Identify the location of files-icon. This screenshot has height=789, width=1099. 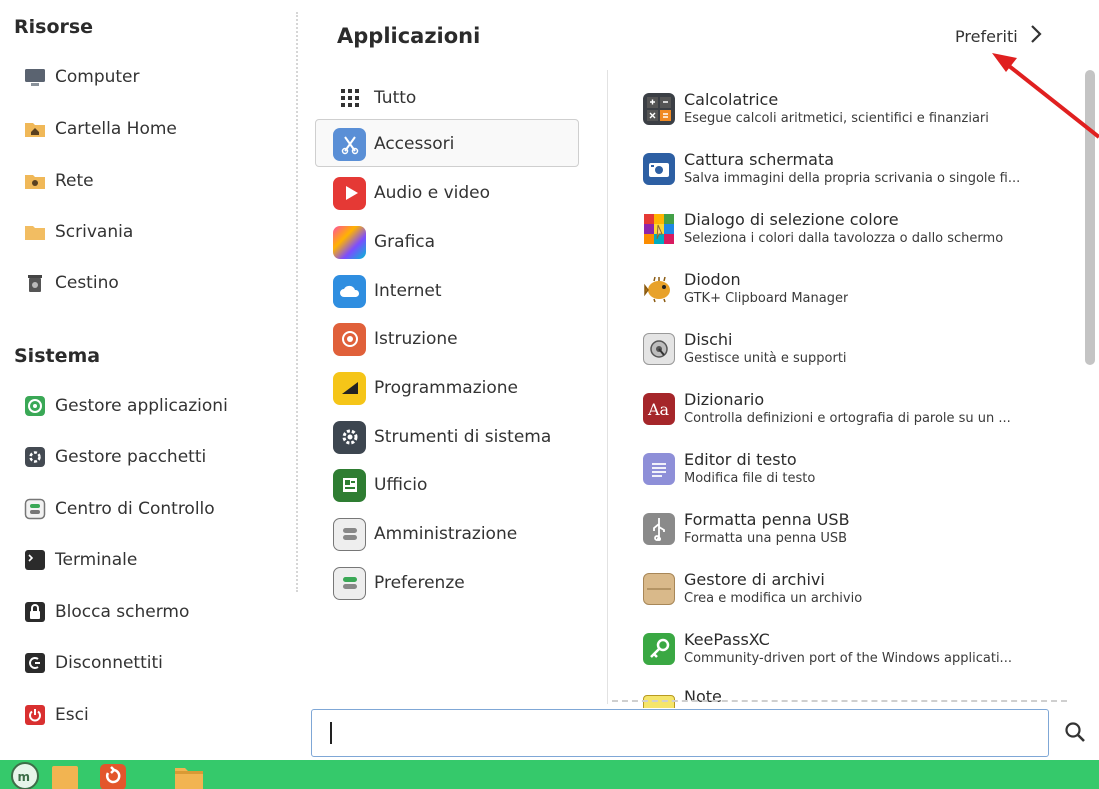
(65, 775).